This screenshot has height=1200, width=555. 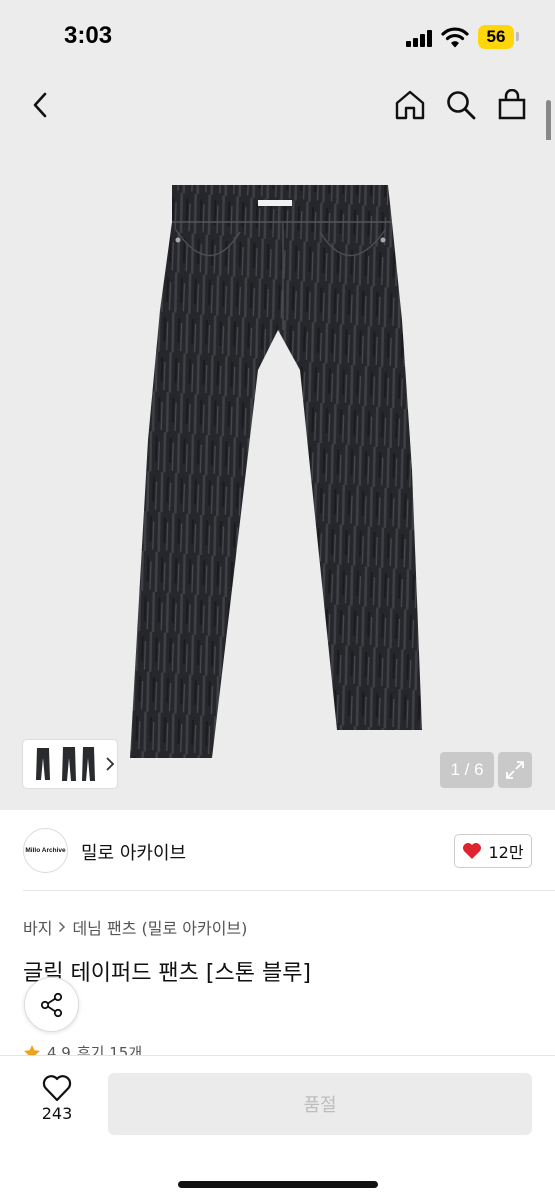 What do you see at coordinates (496, 37) in the screenshot?
I see `battery-indicator: 56` at bounding box center [496, 37].